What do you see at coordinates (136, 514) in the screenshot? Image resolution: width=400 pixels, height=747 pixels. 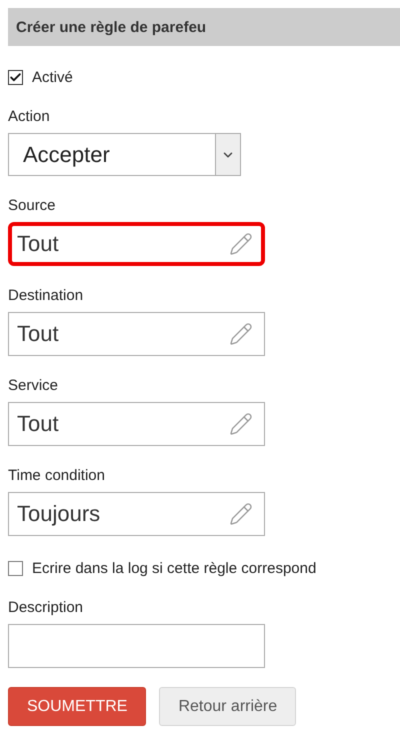 I see `picker-field: Toujours` at bounding box center [136, 514].